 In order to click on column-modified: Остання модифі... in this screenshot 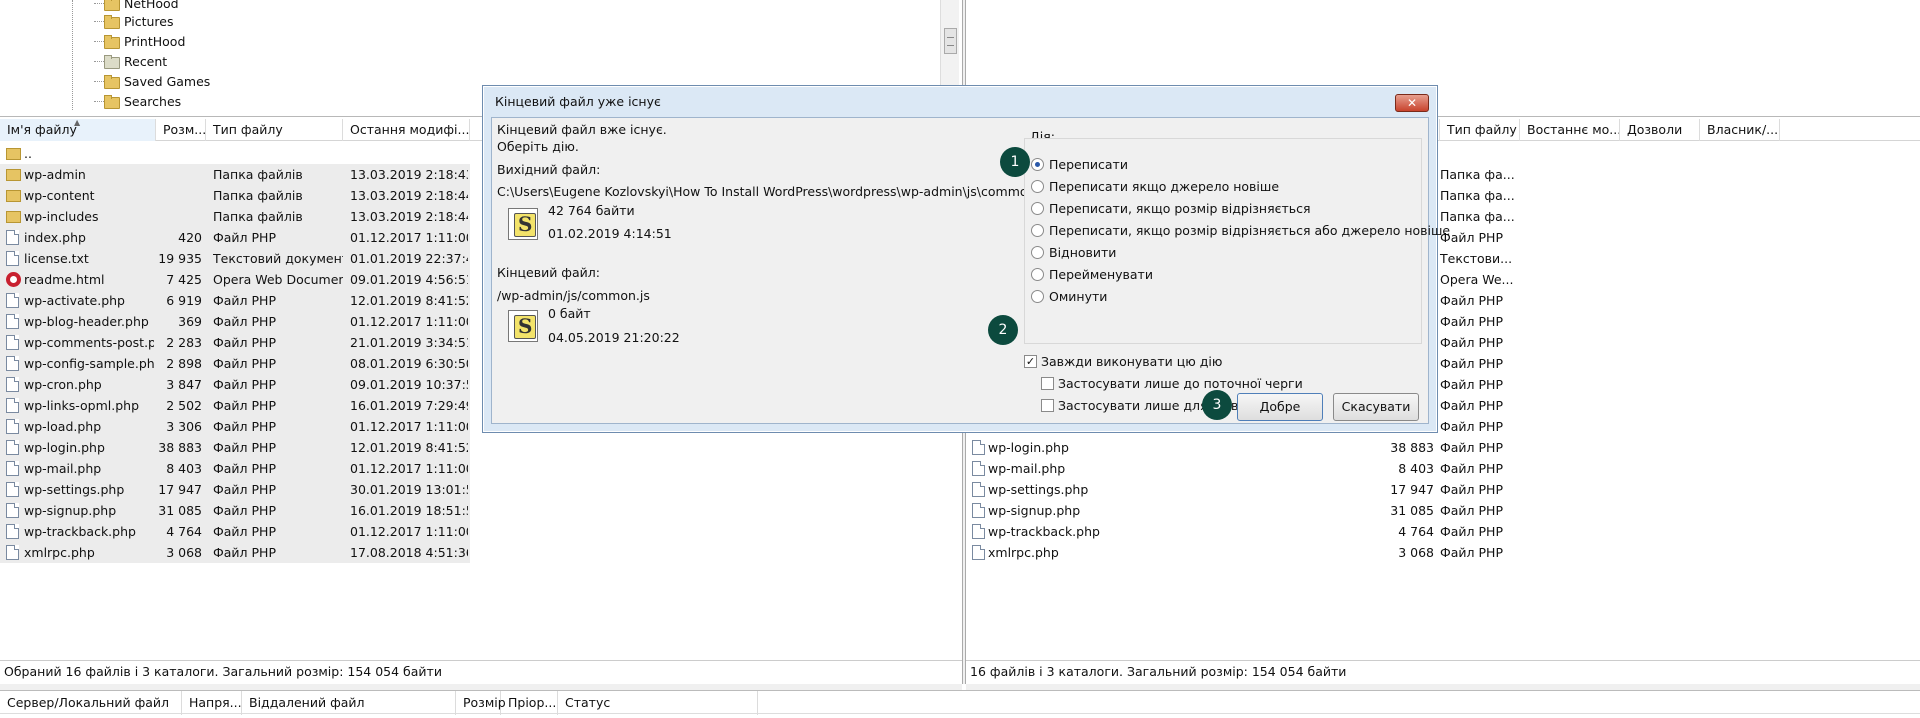, I will do `click(406, 130)`.